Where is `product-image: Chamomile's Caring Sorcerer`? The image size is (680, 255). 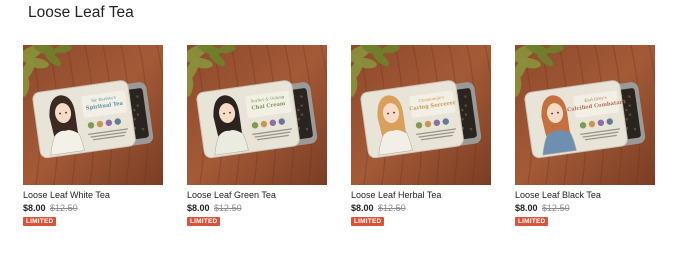 product-image: Chamomile's Caring Sorcerer is located at coordinates (421, 115).